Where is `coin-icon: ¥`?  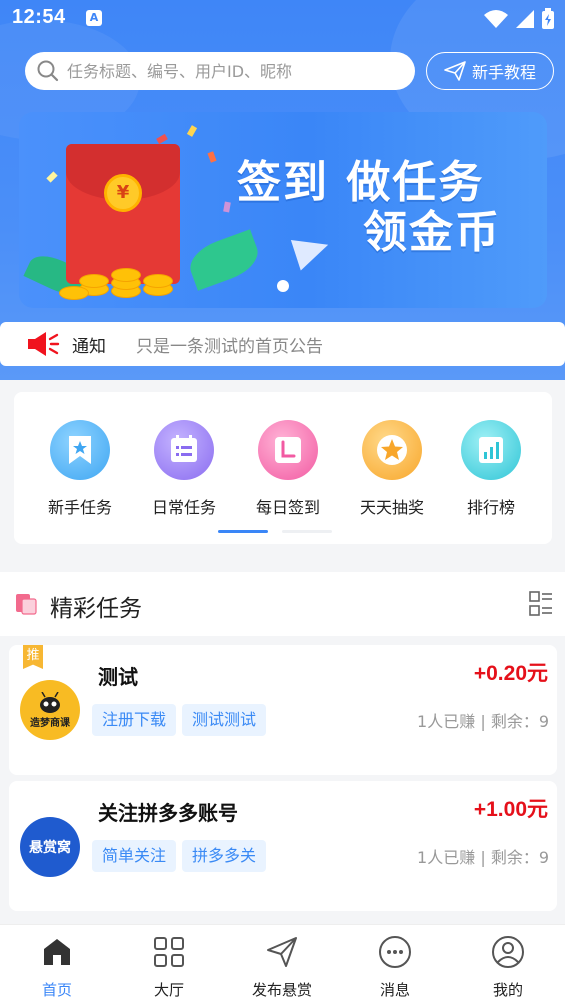 coin-icon: ¥ is located at coordinates (123, 193).